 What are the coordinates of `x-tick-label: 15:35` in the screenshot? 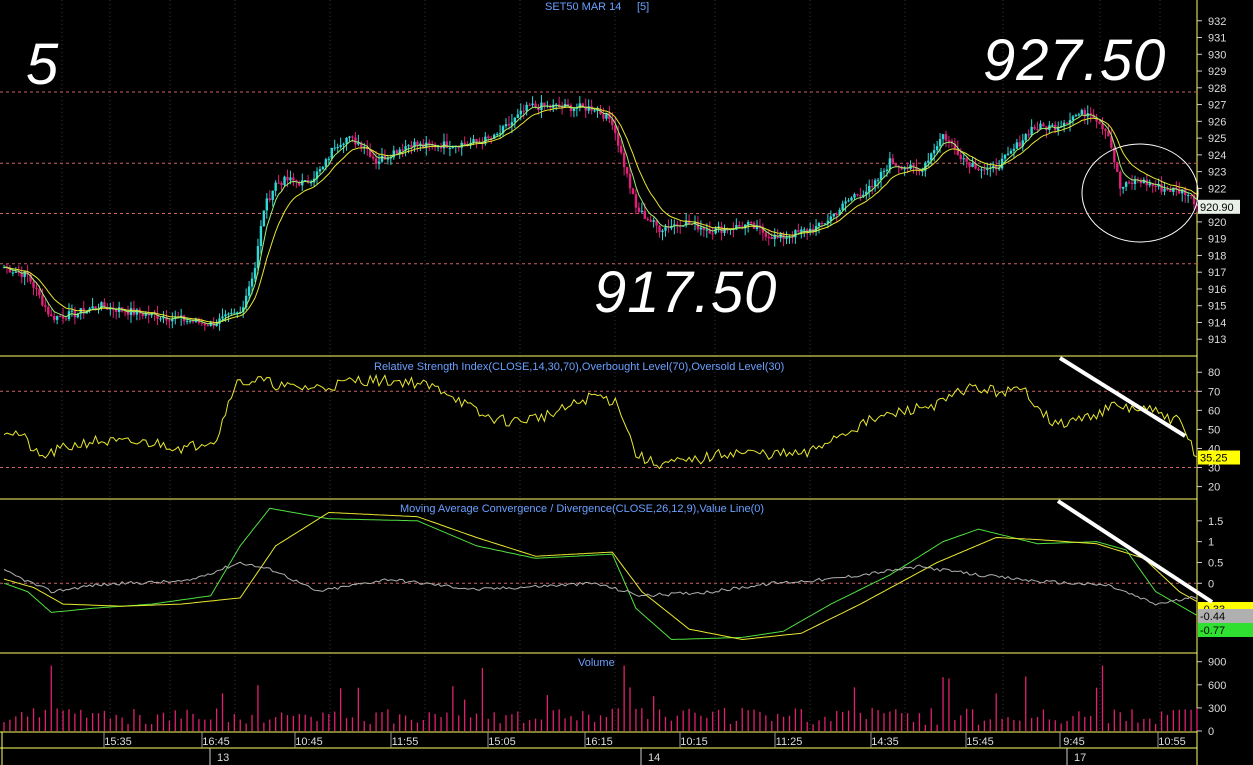 It's located at (118, 742).